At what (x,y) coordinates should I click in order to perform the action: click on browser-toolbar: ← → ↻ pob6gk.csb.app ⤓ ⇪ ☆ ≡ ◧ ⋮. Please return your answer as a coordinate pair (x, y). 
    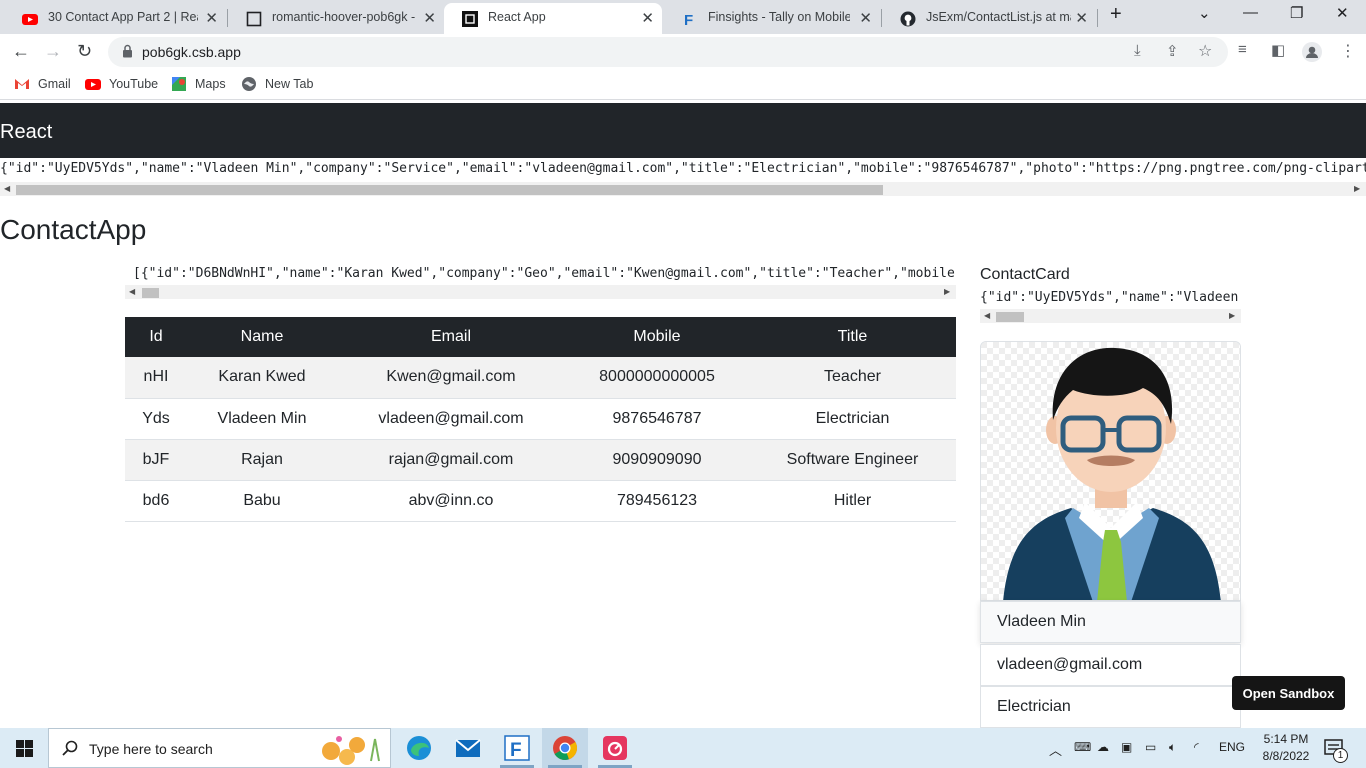
    Looking at the image, I should click on (683, 52).